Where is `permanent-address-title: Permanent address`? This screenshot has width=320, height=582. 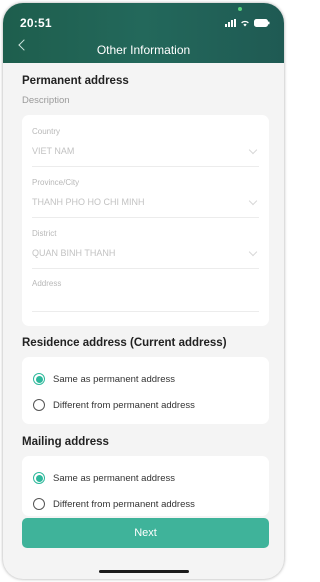 permanent-address-title: Permanent address is located at coordinates (75, 81).